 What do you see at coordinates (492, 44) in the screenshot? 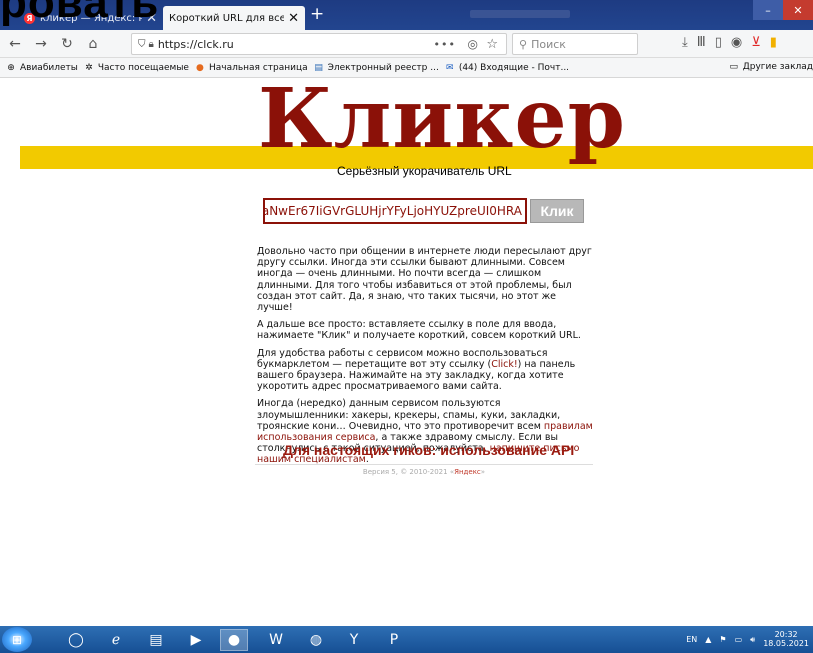
I see `bookmark-star-icon: ☆` at bounding box center [492, 44].